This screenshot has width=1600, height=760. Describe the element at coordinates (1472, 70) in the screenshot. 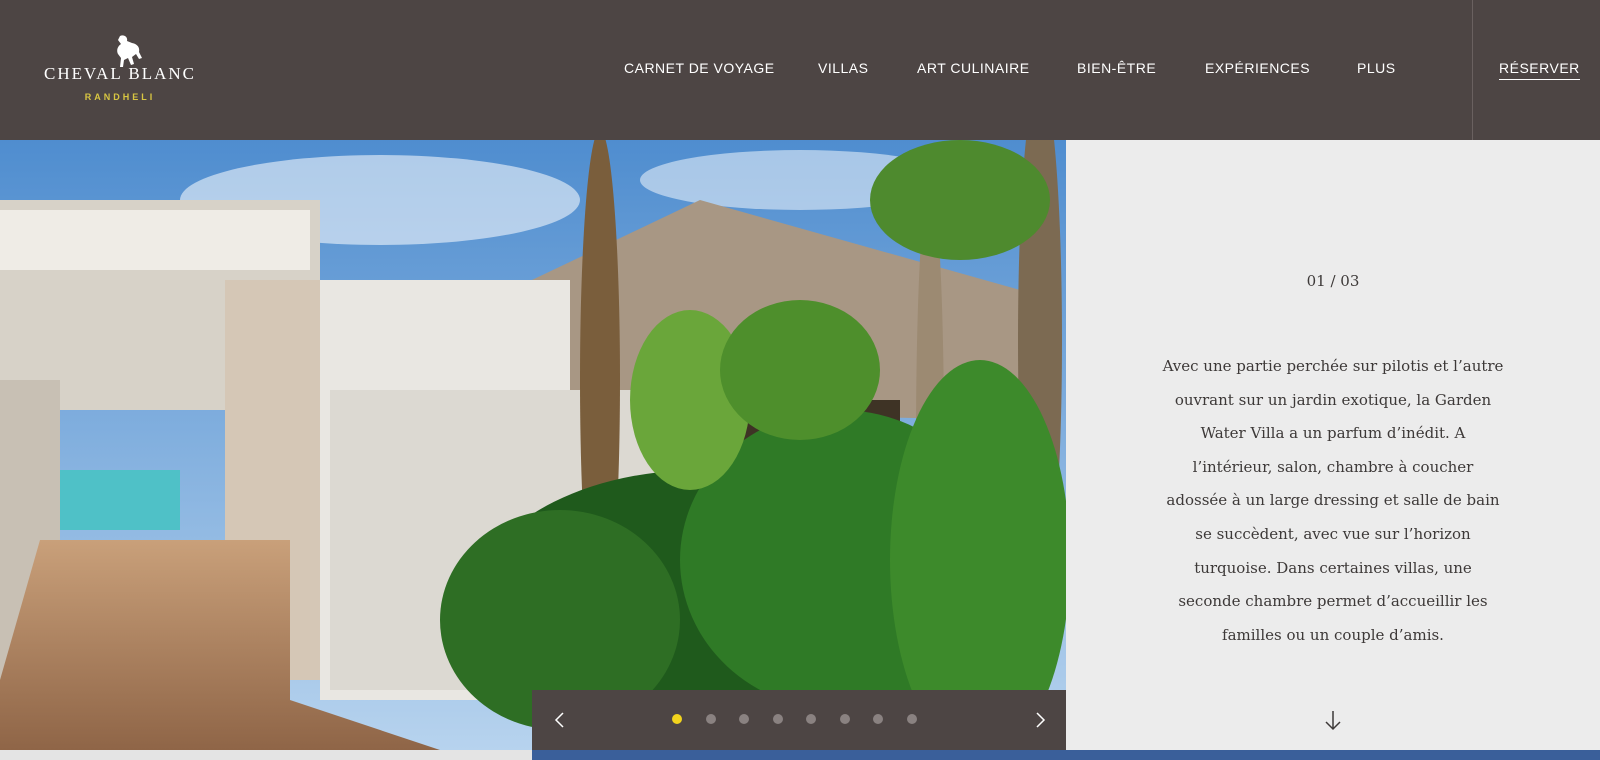

I see `header-divider` at that location.